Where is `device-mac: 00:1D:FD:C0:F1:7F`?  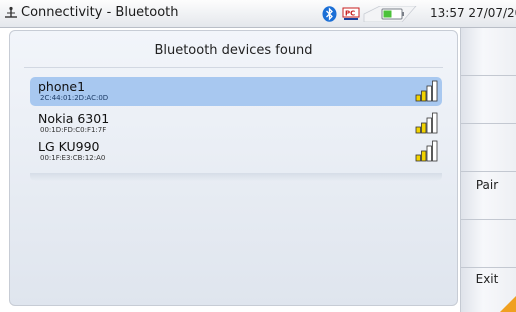
device-mac: 00:1D:FD:C0:F1:7F is located at coordinates (73, 130).